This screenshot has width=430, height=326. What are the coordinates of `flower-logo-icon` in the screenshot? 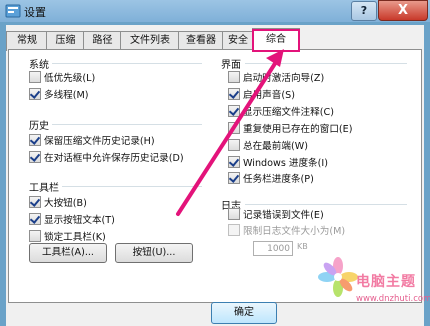 It's located at (338, 277).